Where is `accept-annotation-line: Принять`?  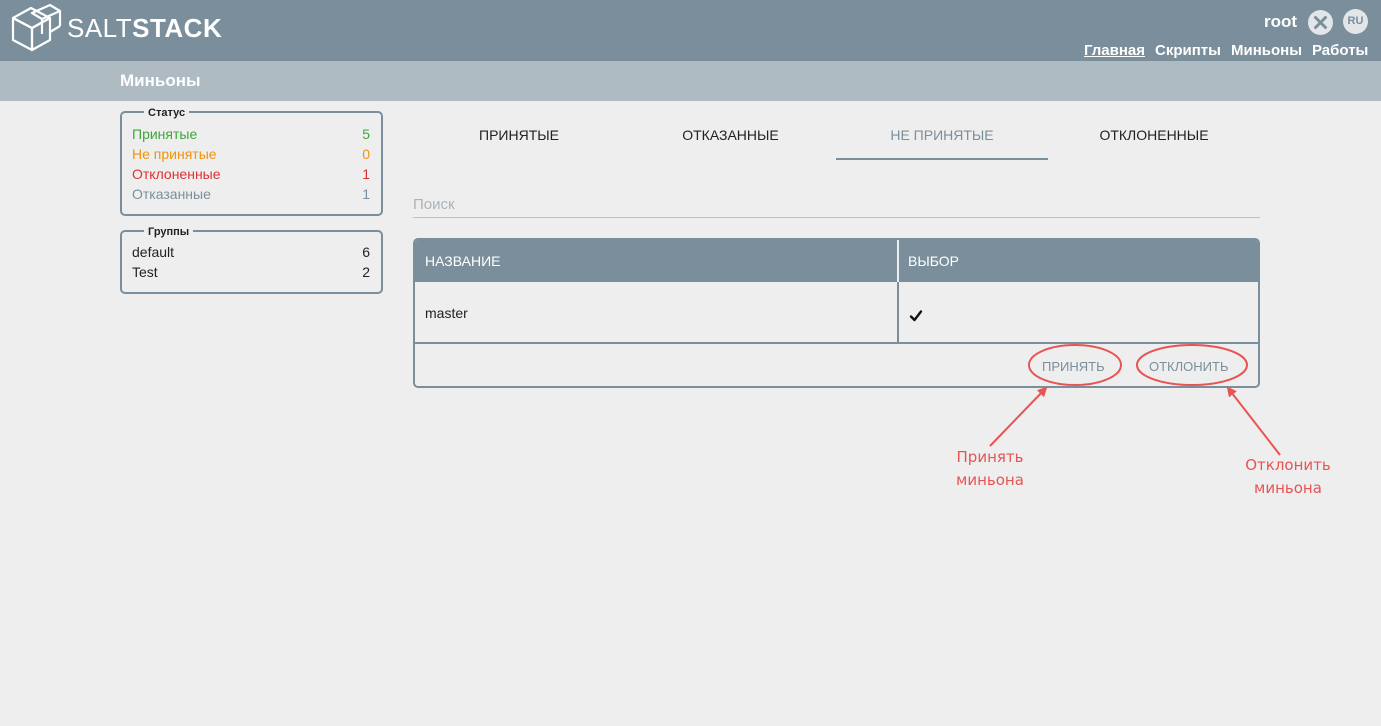 accept-annotation-line: Принять is located at coordinates (990, 457).